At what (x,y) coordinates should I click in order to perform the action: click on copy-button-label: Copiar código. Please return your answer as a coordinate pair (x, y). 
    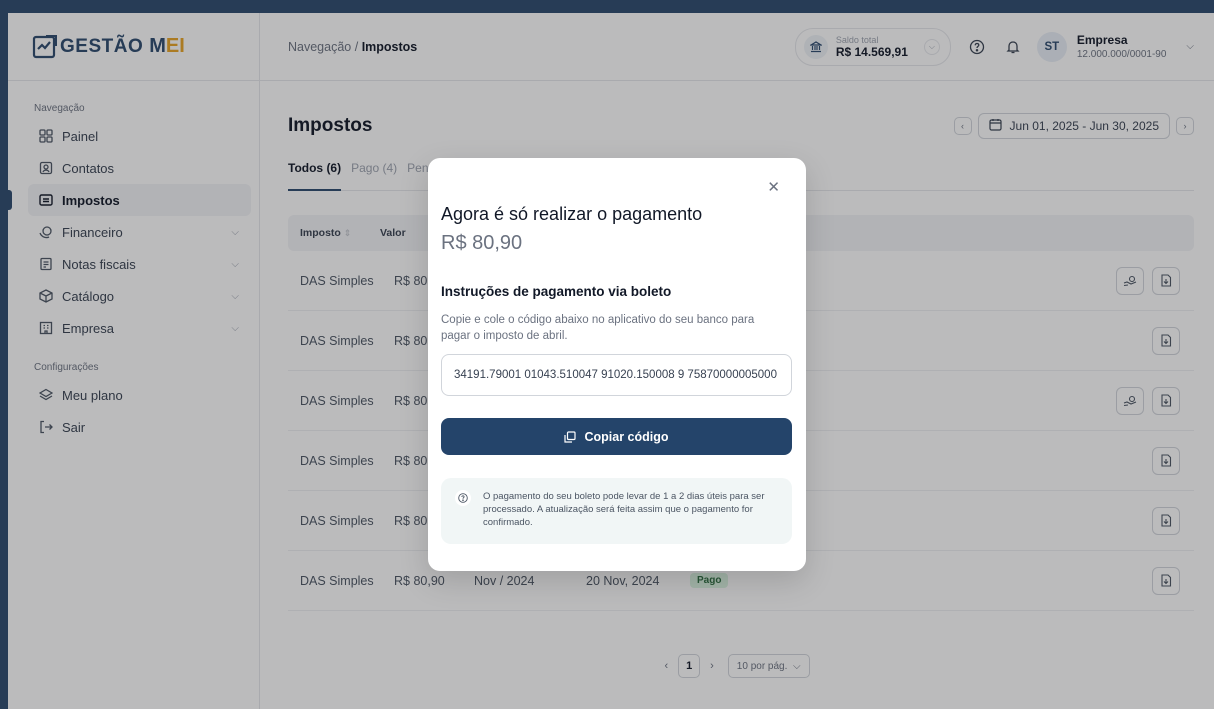
    Looking at the image, I should click on (626, 436).